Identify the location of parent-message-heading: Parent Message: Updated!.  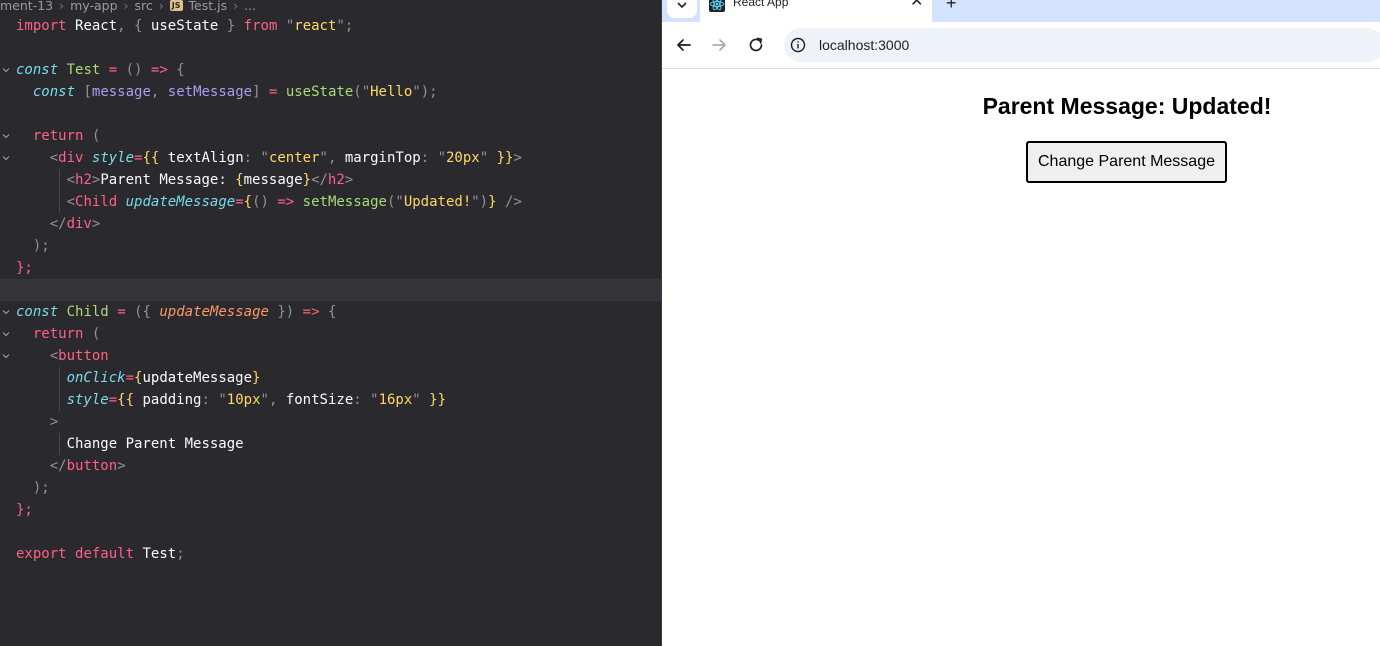
(1127, 106).